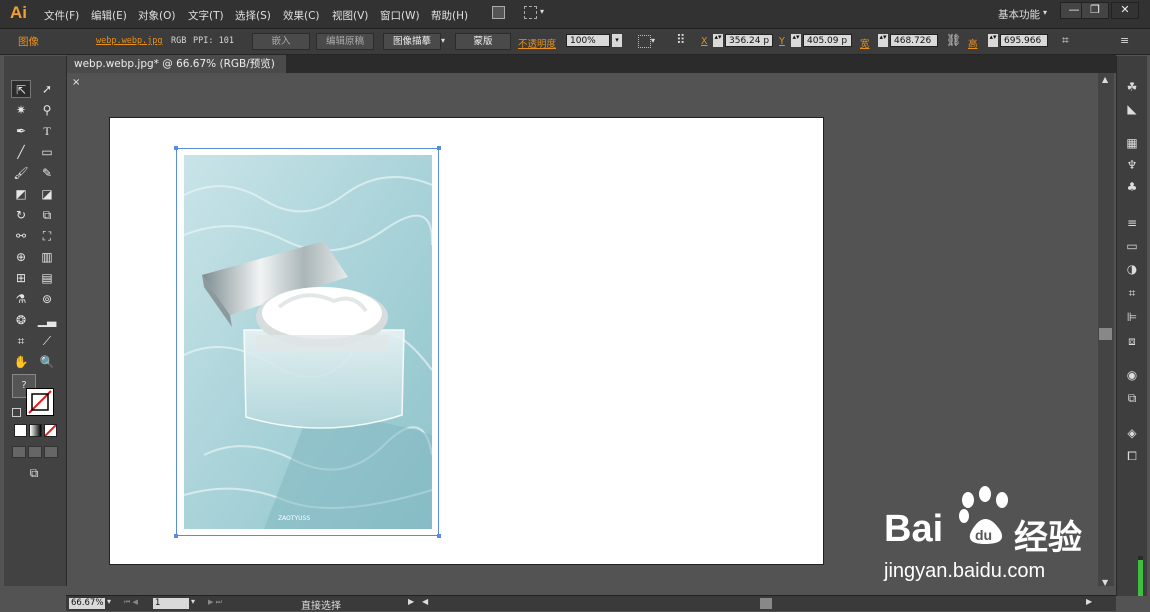 The width and height of the screenshot is (1150, 612). I want to click on blob-brush-tool-icon: ◩, so click(21, 194).